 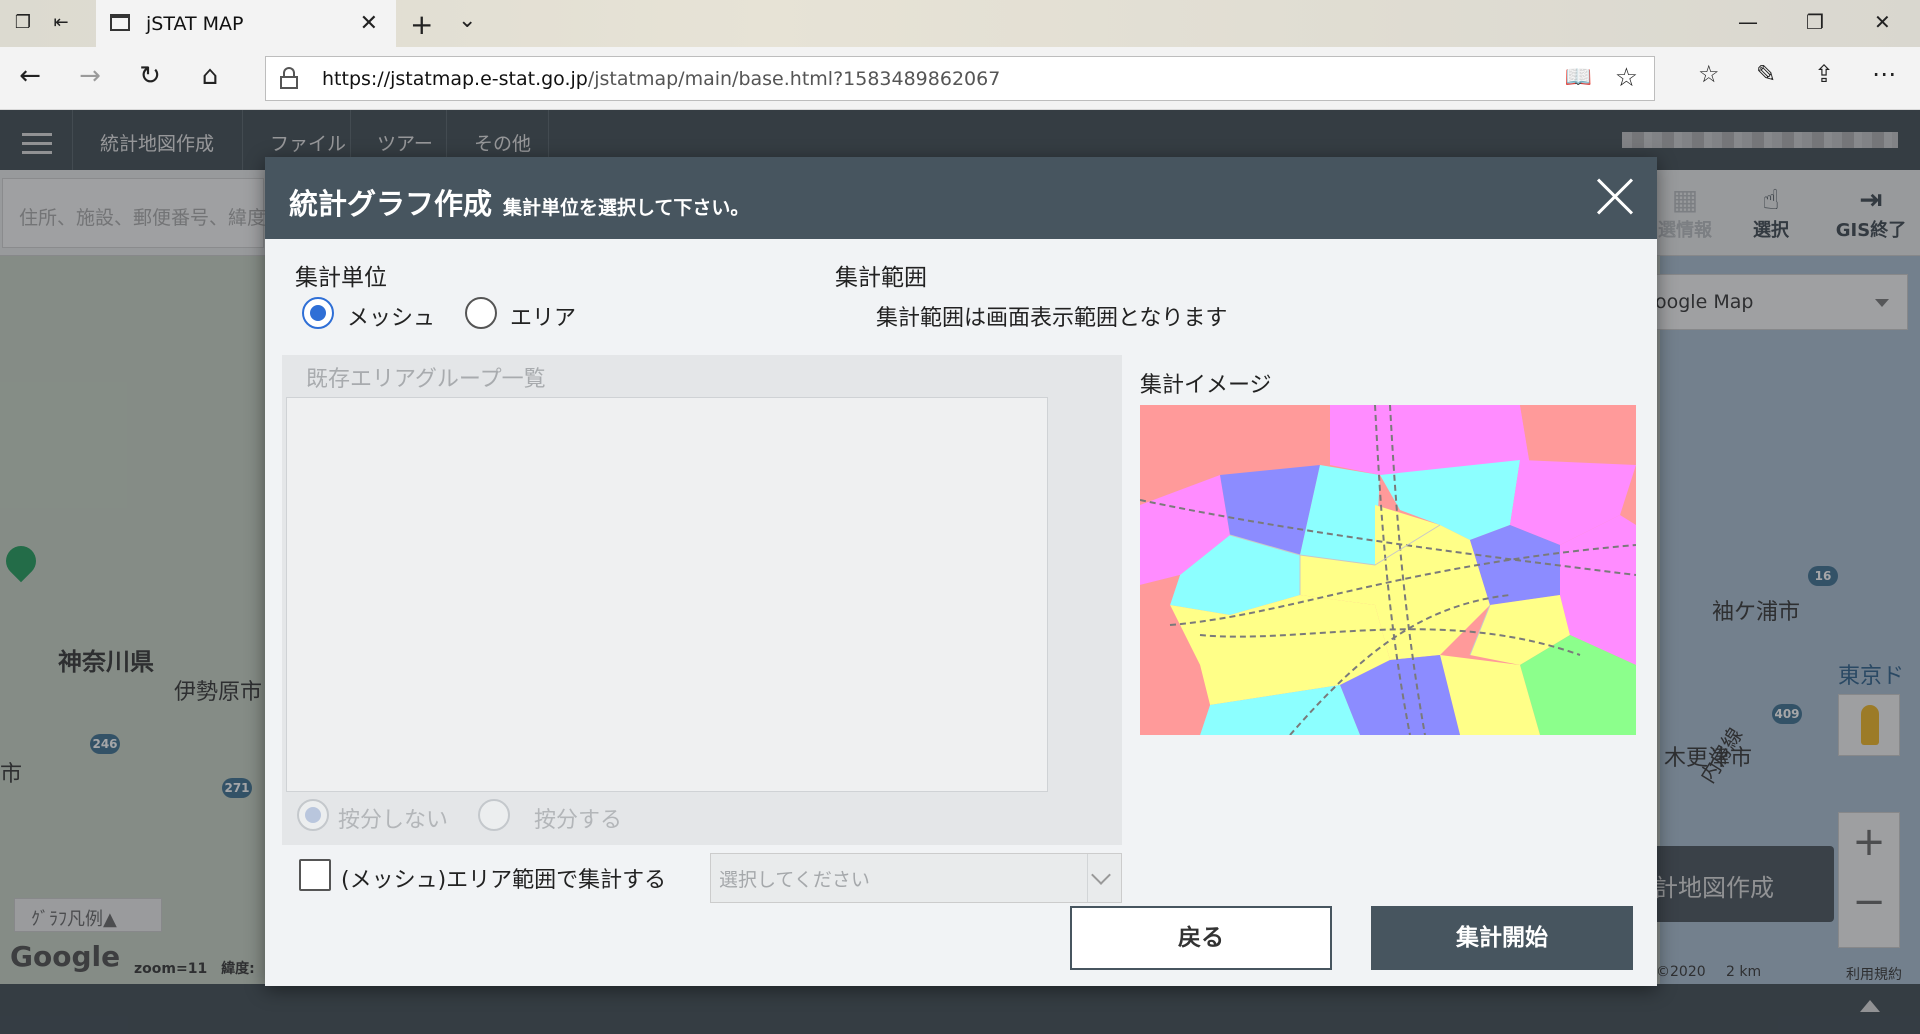 What do you see at coordinates (421, 24) in the screenshot?
I see `new-tab-icon: +` at bounding box center [421, 24].